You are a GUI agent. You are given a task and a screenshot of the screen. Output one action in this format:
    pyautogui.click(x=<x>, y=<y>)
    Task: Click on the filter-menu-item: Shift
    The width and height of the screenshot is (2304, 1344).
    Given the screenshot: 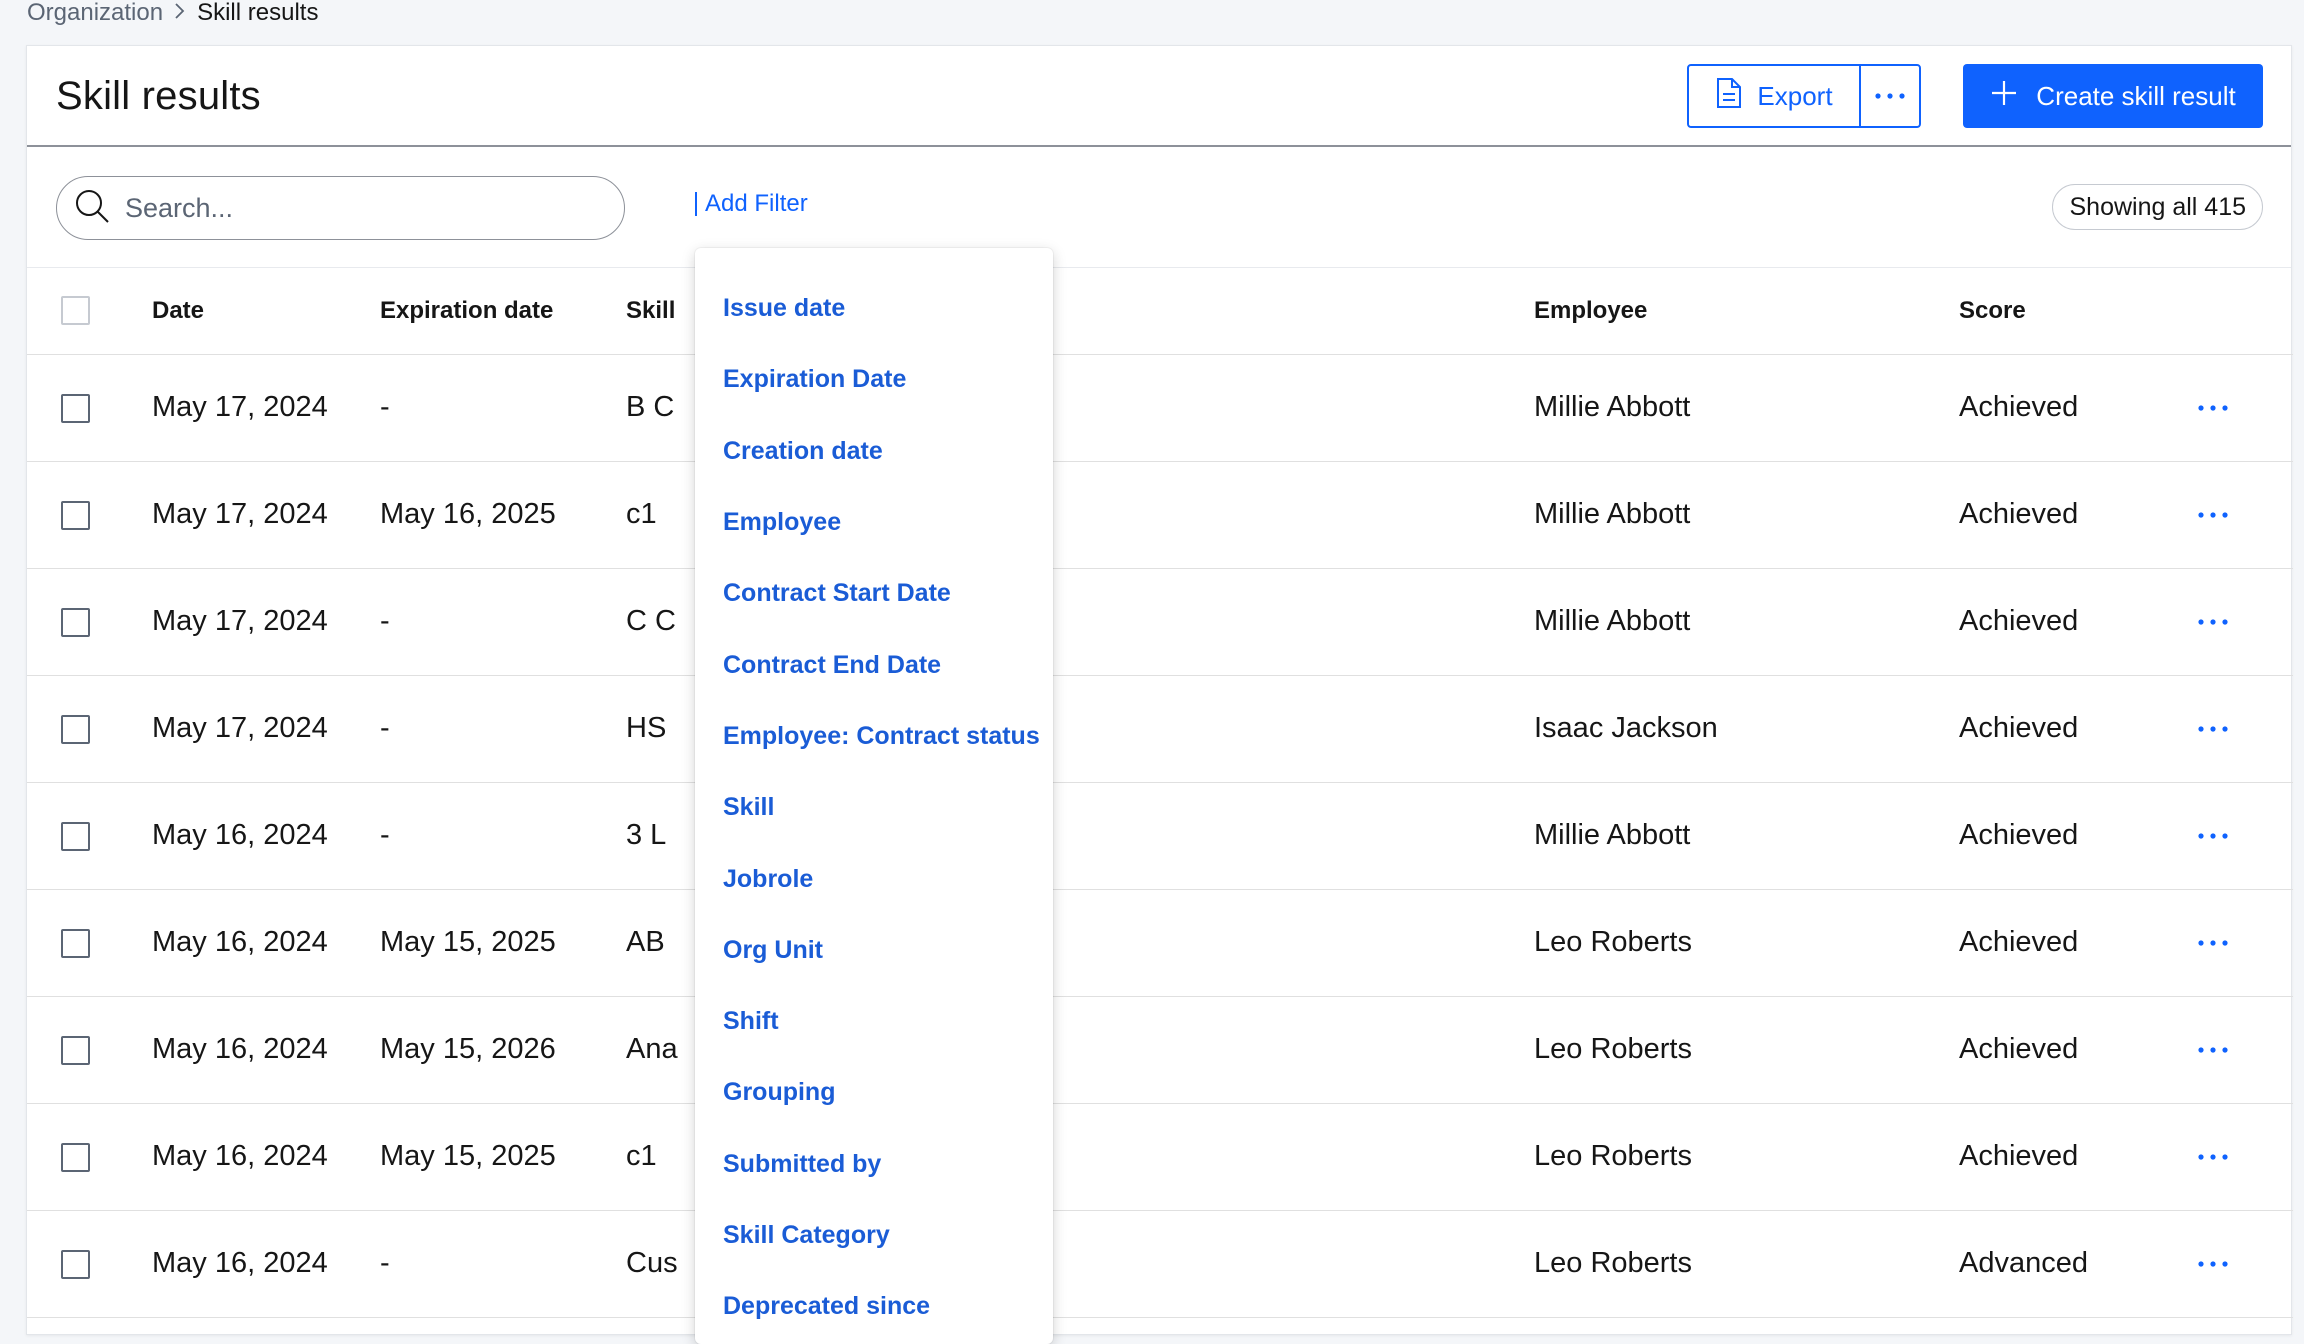 What is the action you would take?
    pyautogui.click(x=874, y=1021)
    